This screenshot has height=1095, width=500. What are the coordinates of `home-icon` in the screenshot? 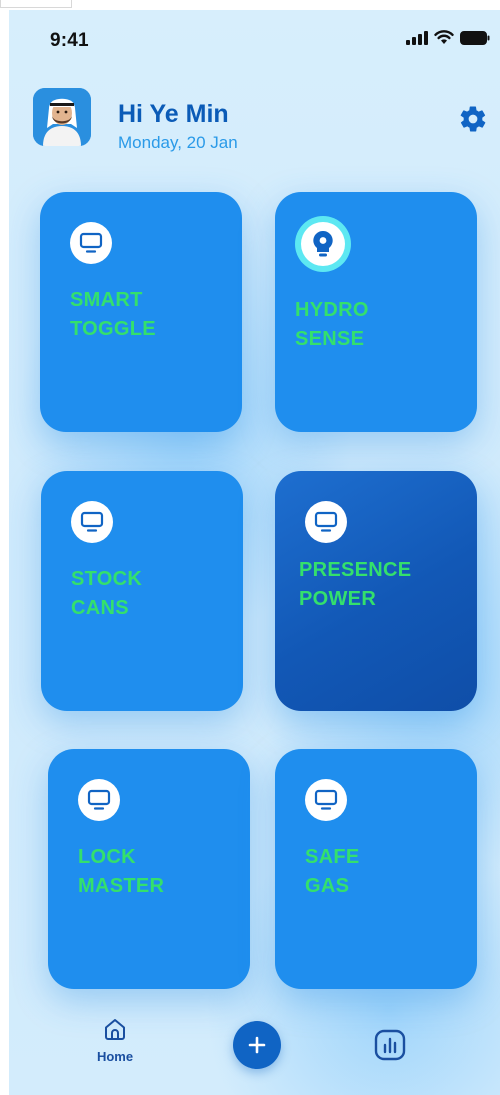 It's located at (115, 1029).